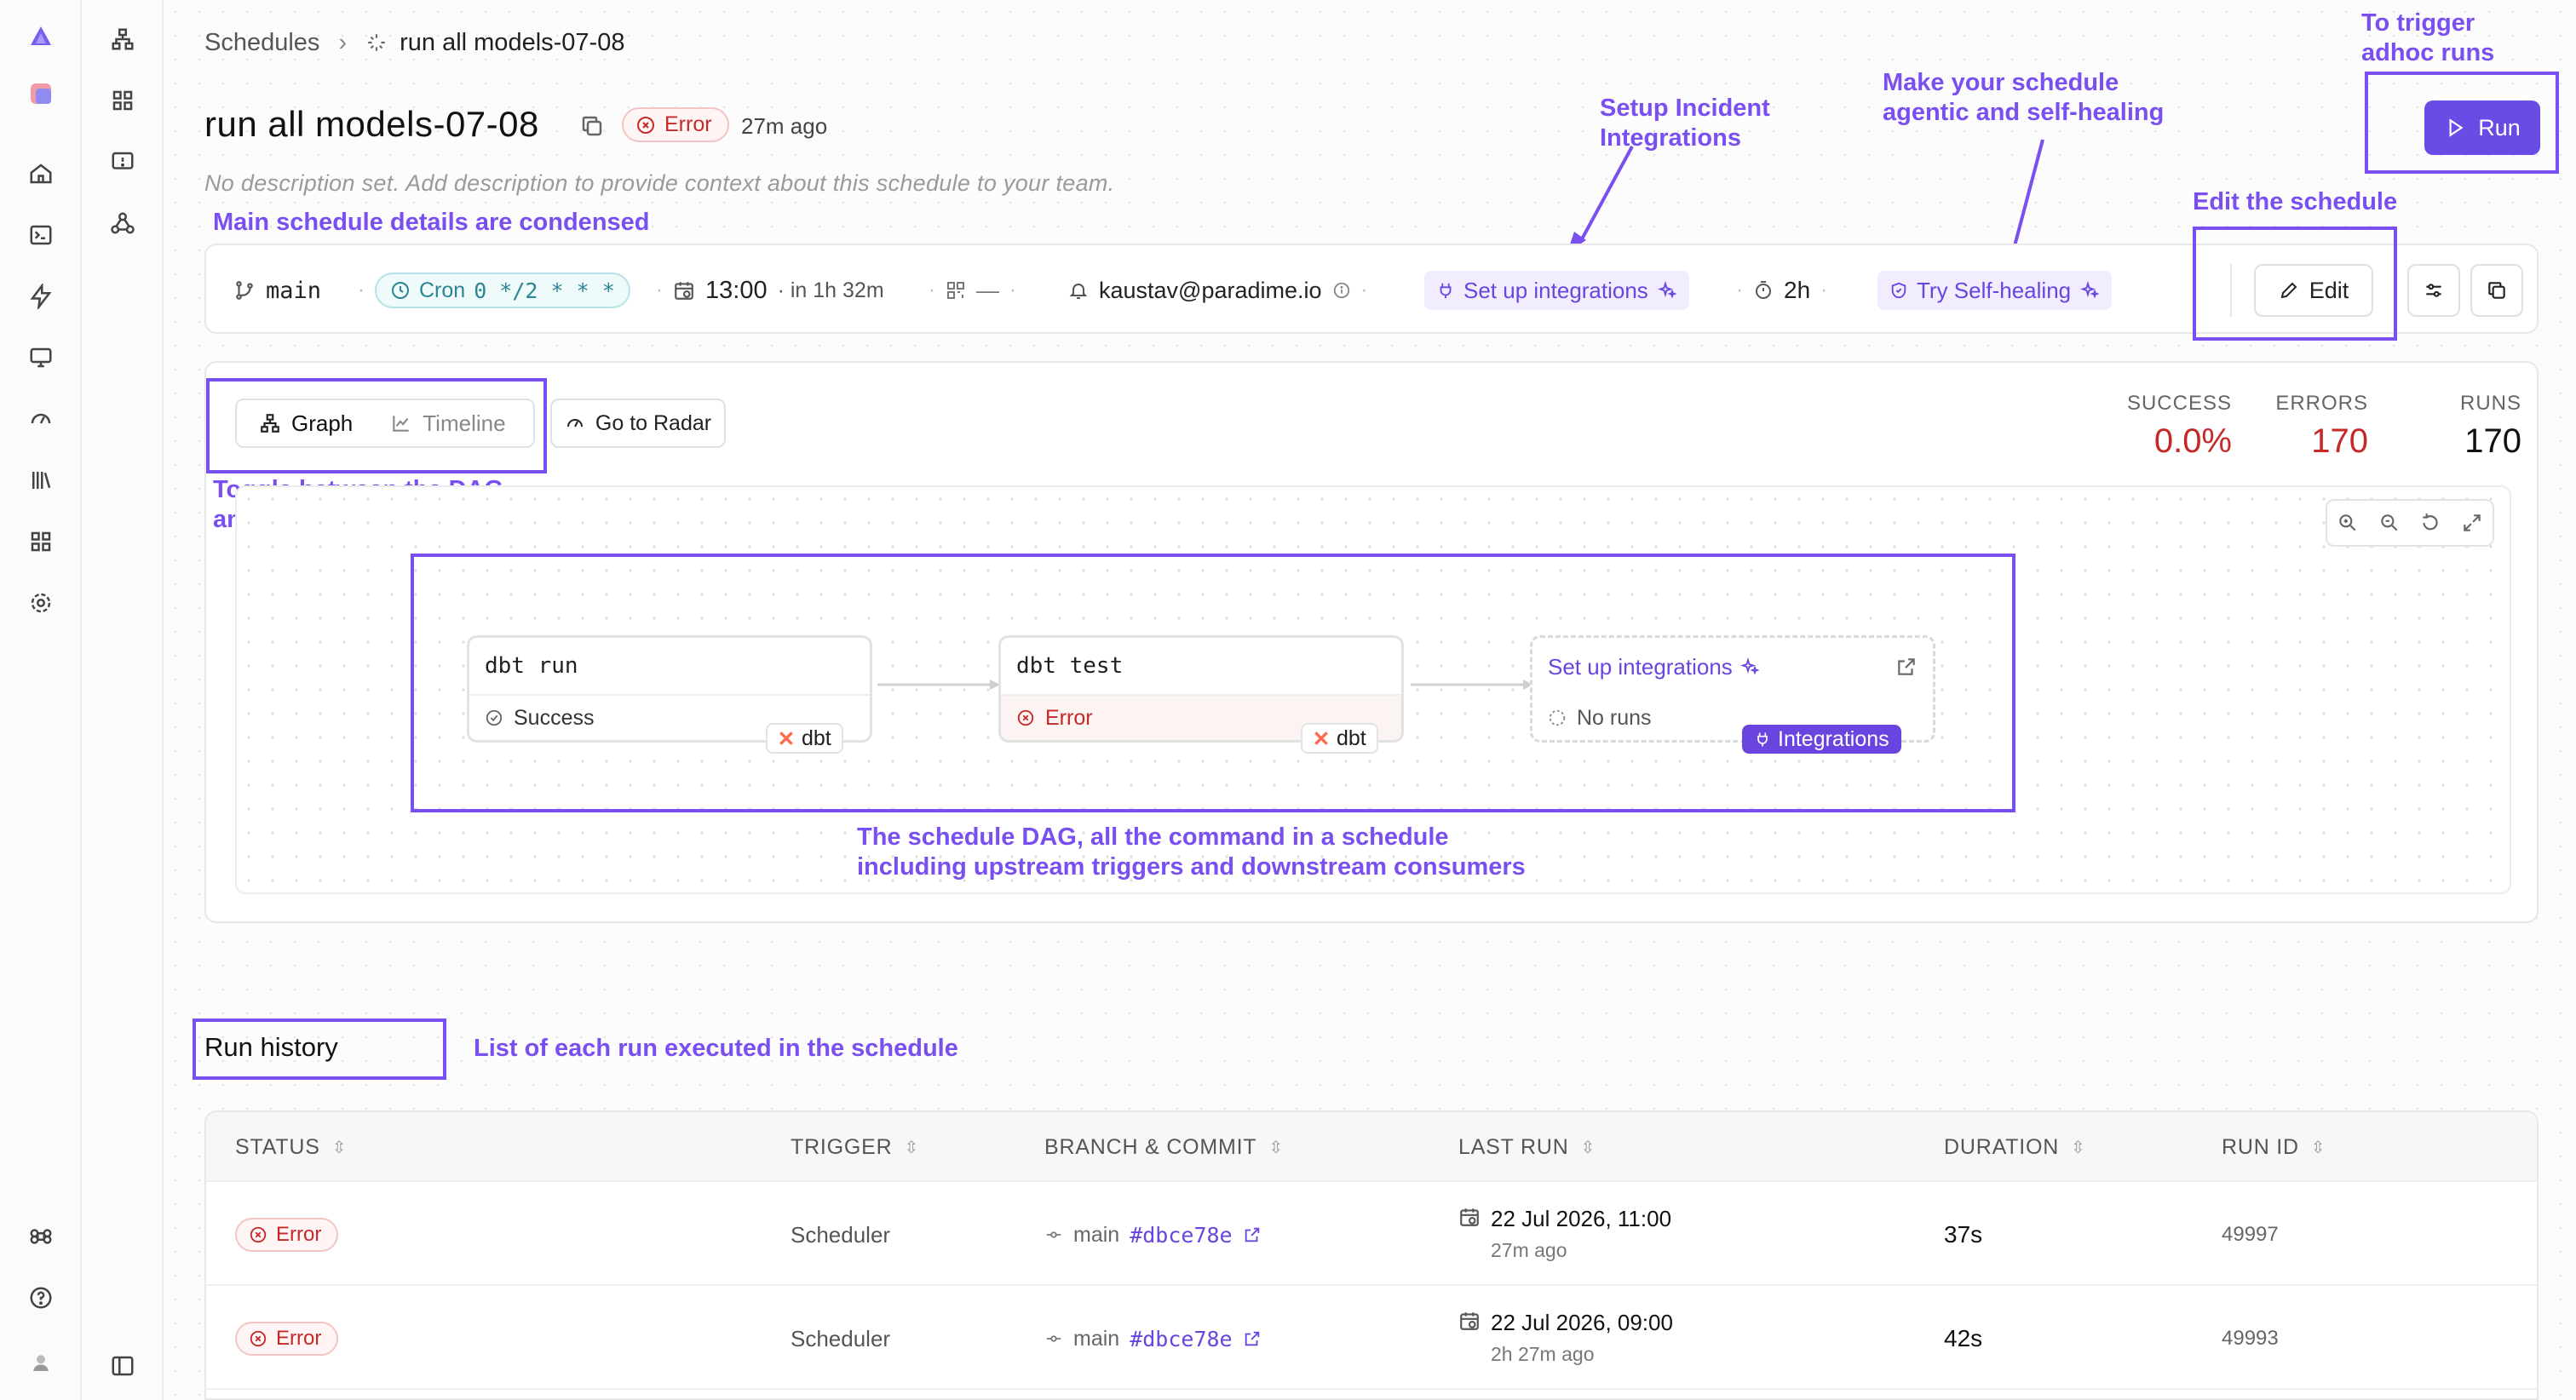 Image resolution: width=2576 pixels, height=1400 pixels. I want to click on row-run-id: 49997, so click(2251, 1234).